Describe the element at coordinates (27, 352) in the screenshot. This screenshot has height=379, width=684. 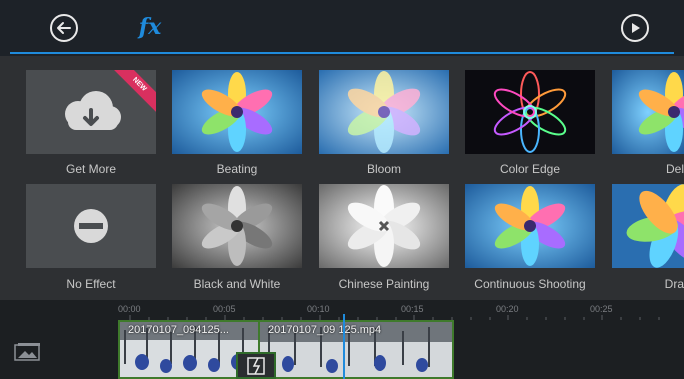
I see `video-track-icon` at that location.